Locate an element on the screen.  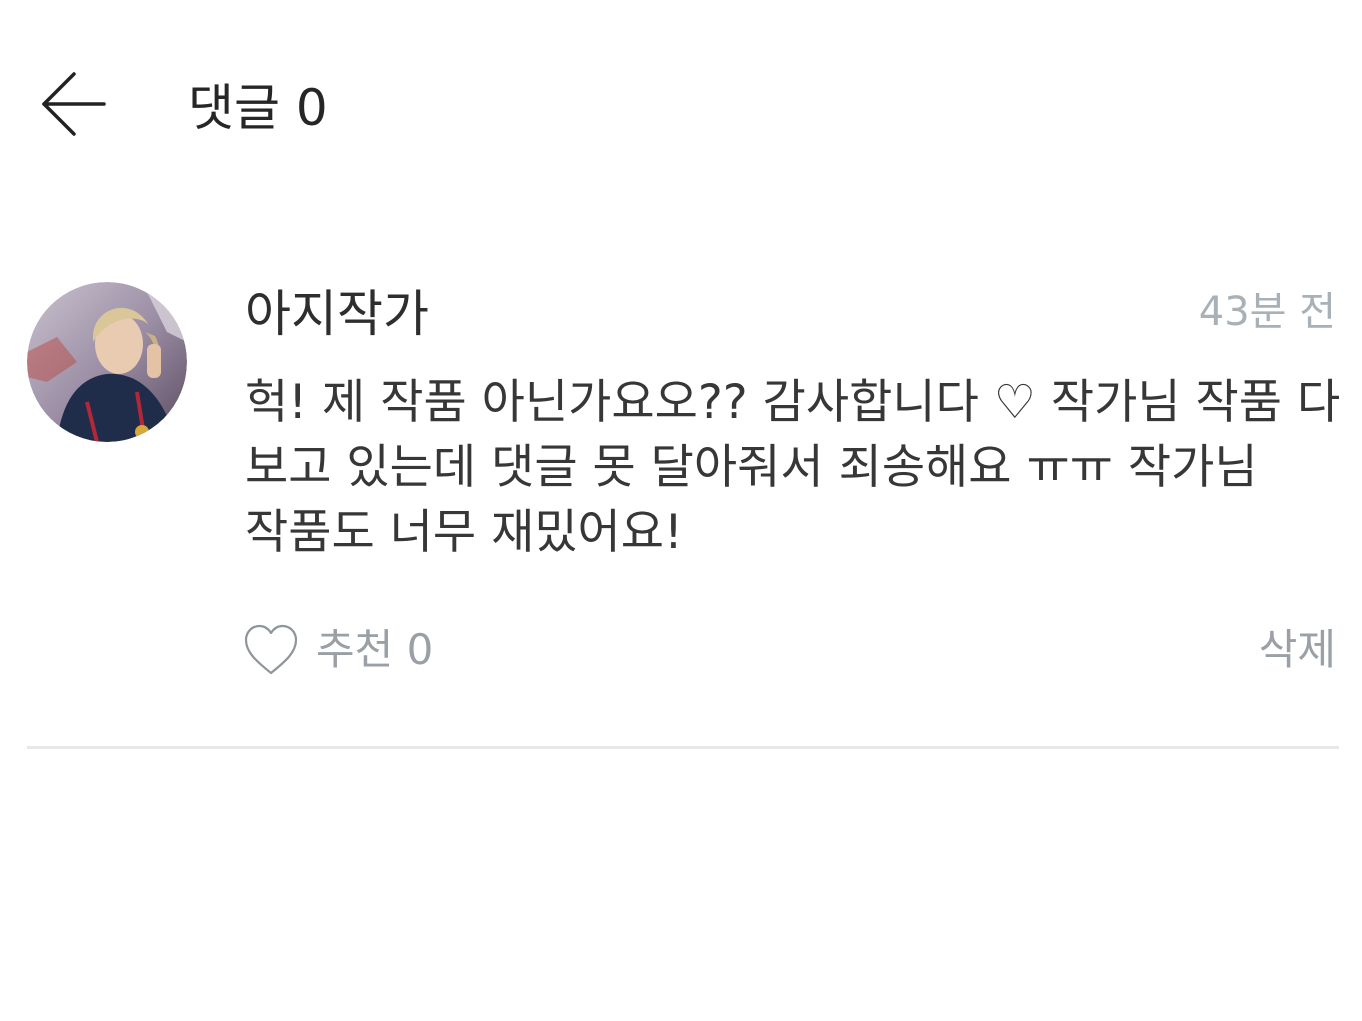
comment-timestamp: 43분 전 is located at coordinates (1267, 312).